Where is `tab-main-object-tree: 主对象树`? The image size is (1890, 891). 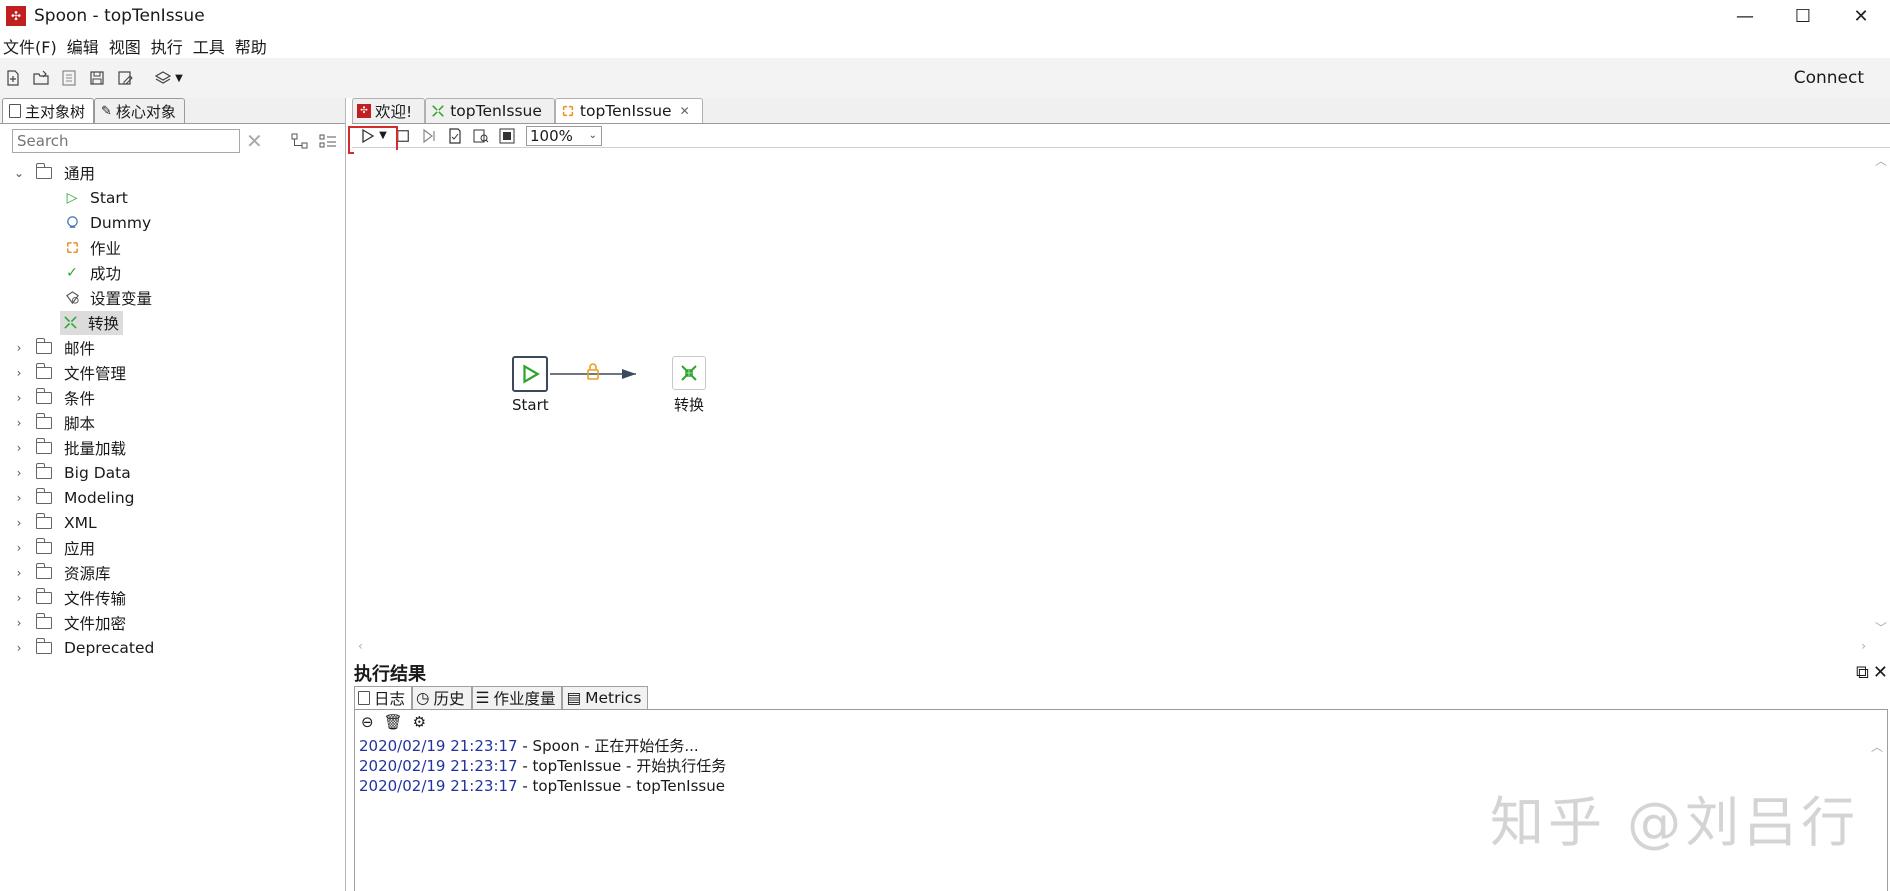 tab-main-object-tree: 主对象树 is located at coordinates (48, 110).